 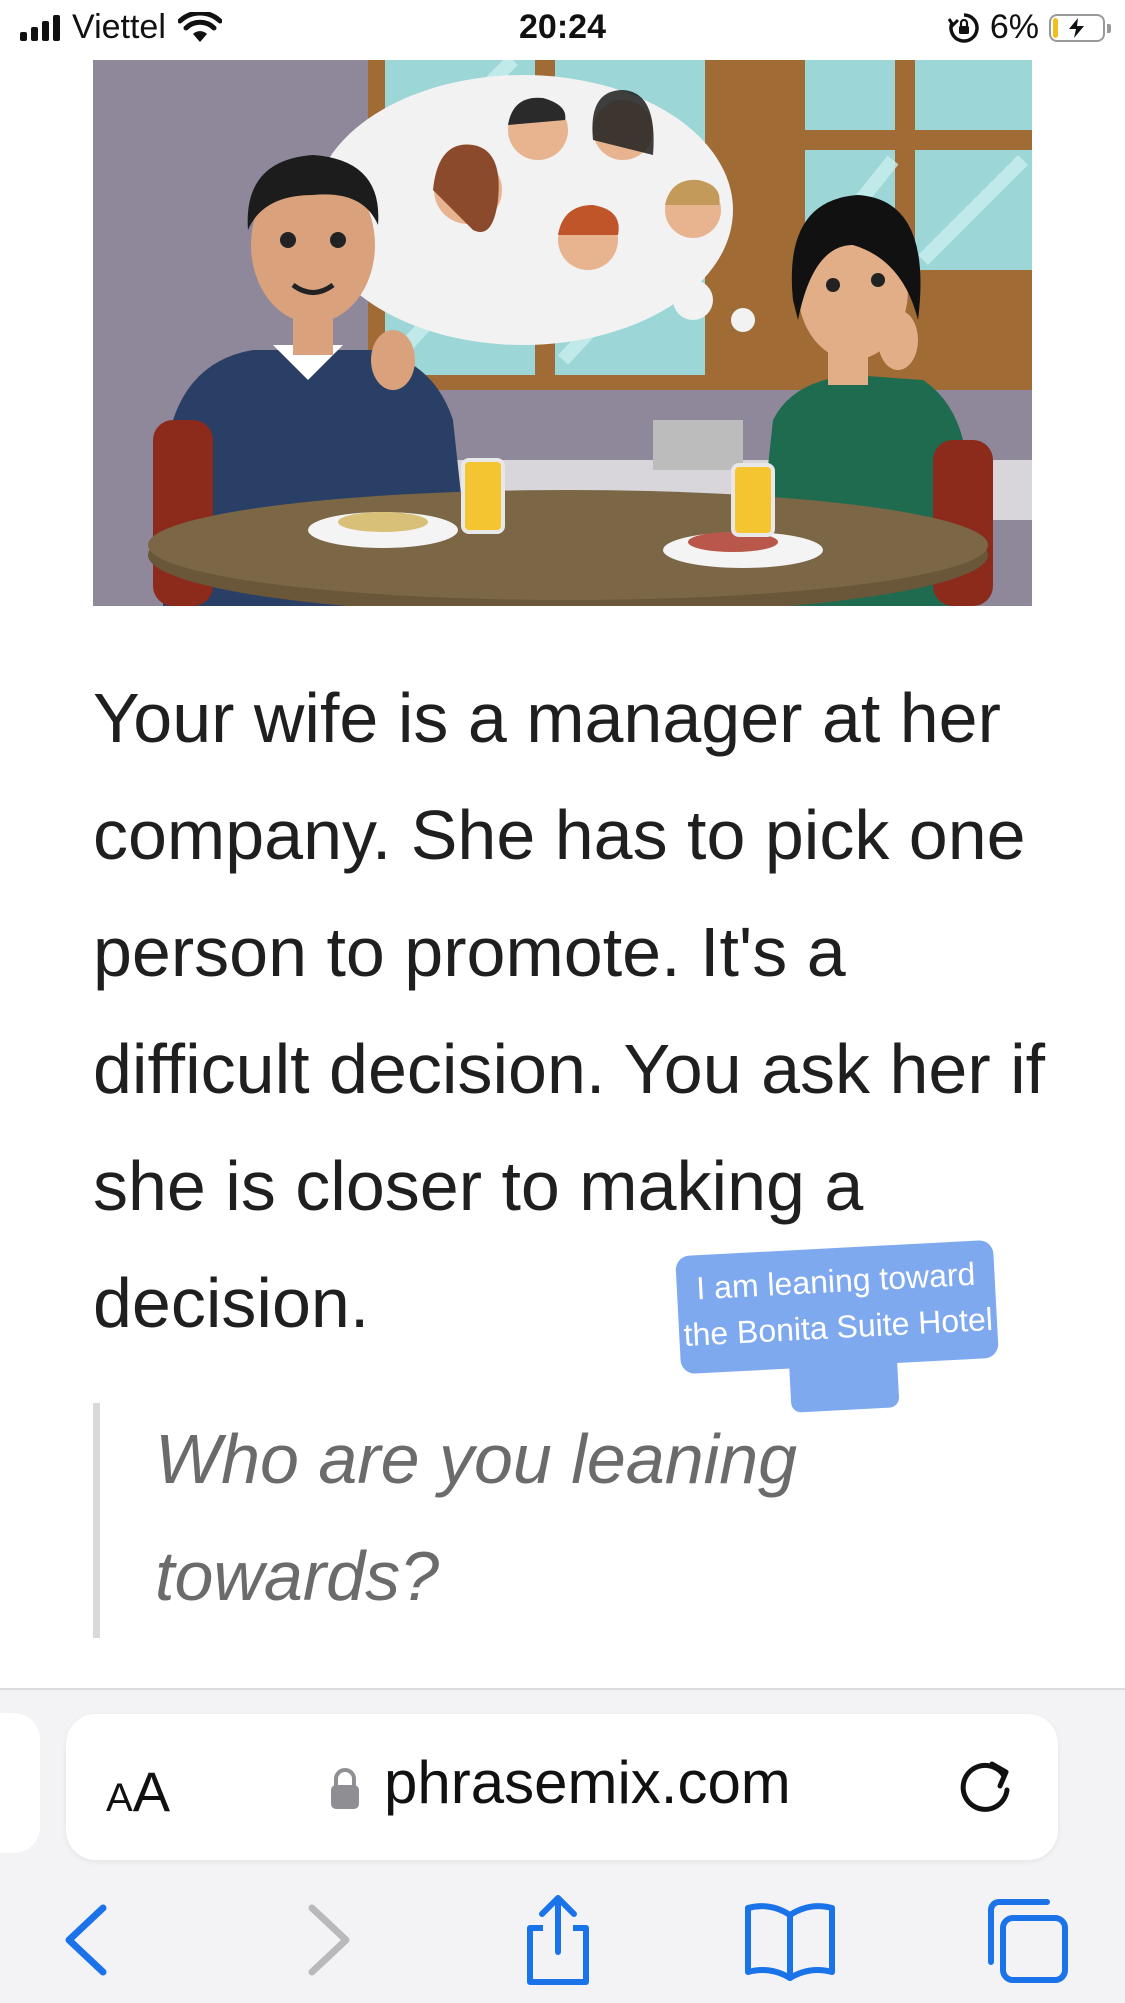 What do you see at coordinates (1014, 27) in the screenshot?
I see `battery-percent: 6%` at bounding box center [1014, 27].